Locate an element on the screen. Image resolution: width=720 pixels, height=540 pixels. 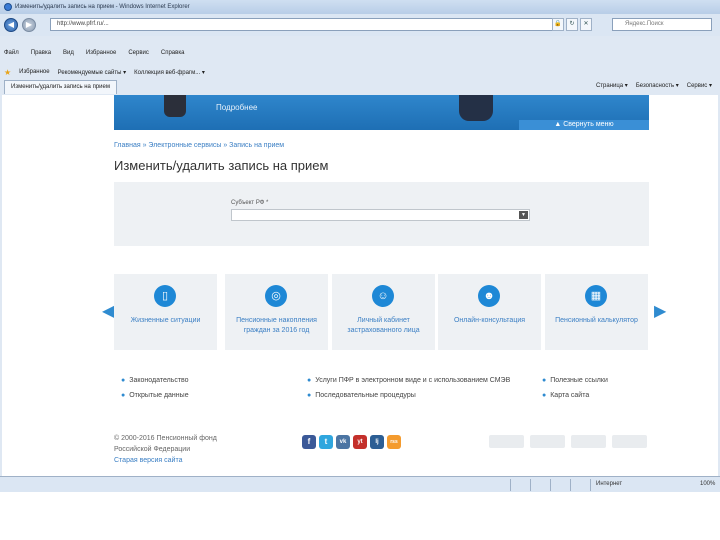
tile-label: Жизненные ситуации is located at coordinates (165, 320).